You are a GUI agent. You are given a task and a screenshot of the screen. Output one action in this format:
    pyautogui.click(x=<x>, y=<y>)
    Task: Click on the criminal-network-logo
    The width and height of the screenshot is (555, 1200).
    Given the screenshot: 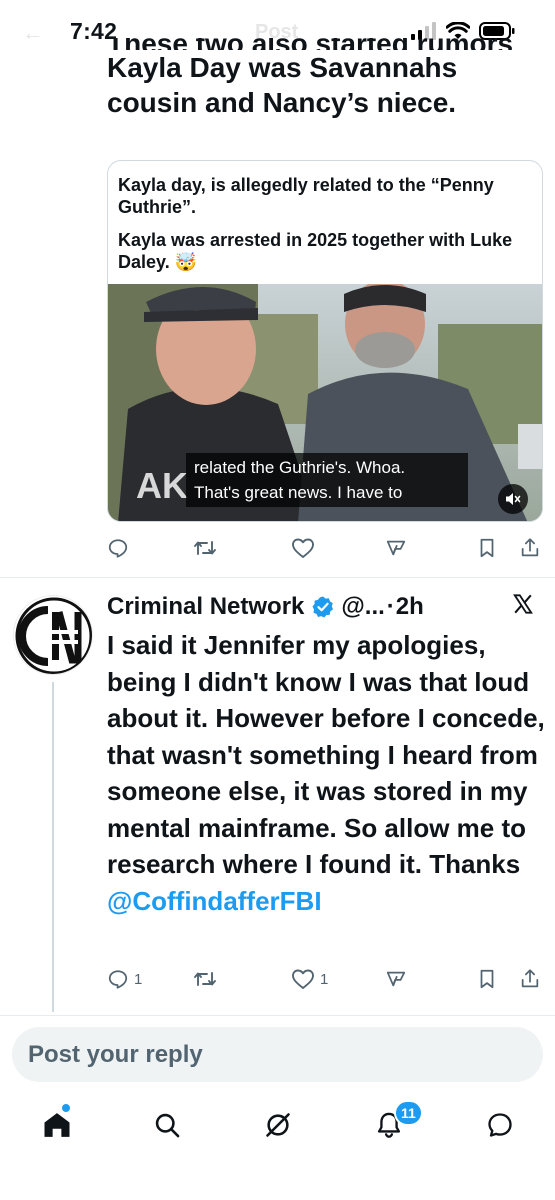 What is the action you would take?
    pyautogui.click(x=53, y=635)
    